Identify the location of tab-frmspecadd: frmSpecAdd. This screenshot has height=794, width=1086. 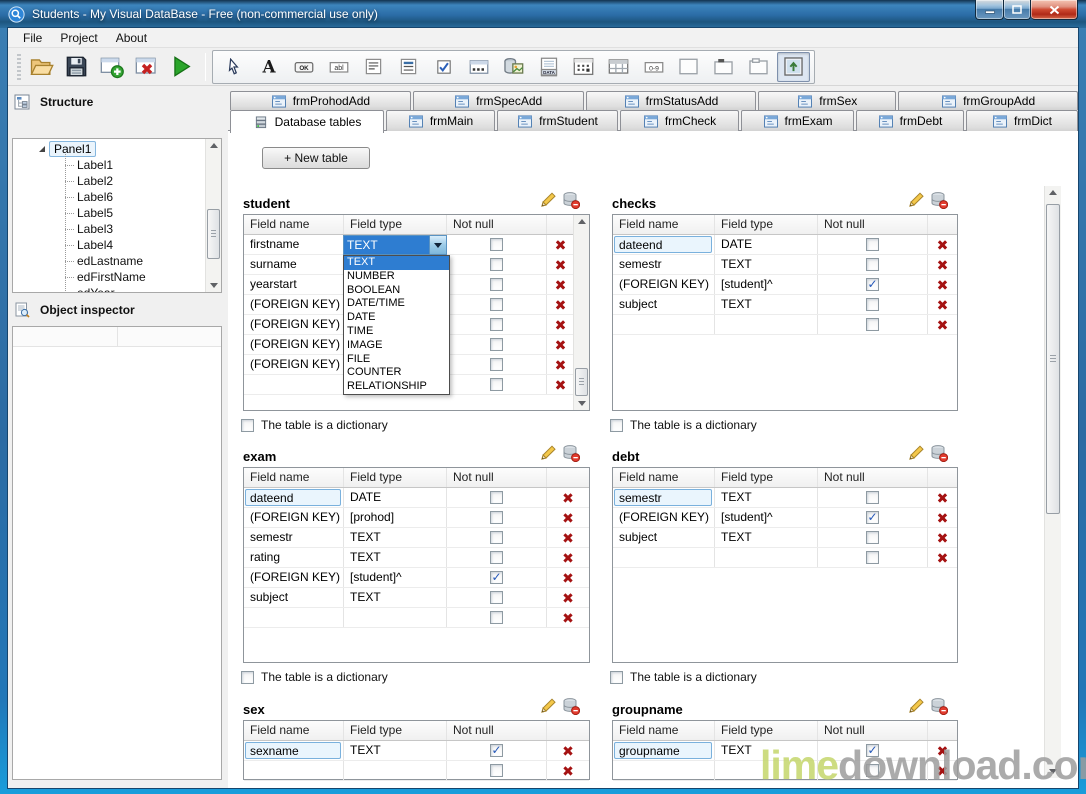
(498, 100).